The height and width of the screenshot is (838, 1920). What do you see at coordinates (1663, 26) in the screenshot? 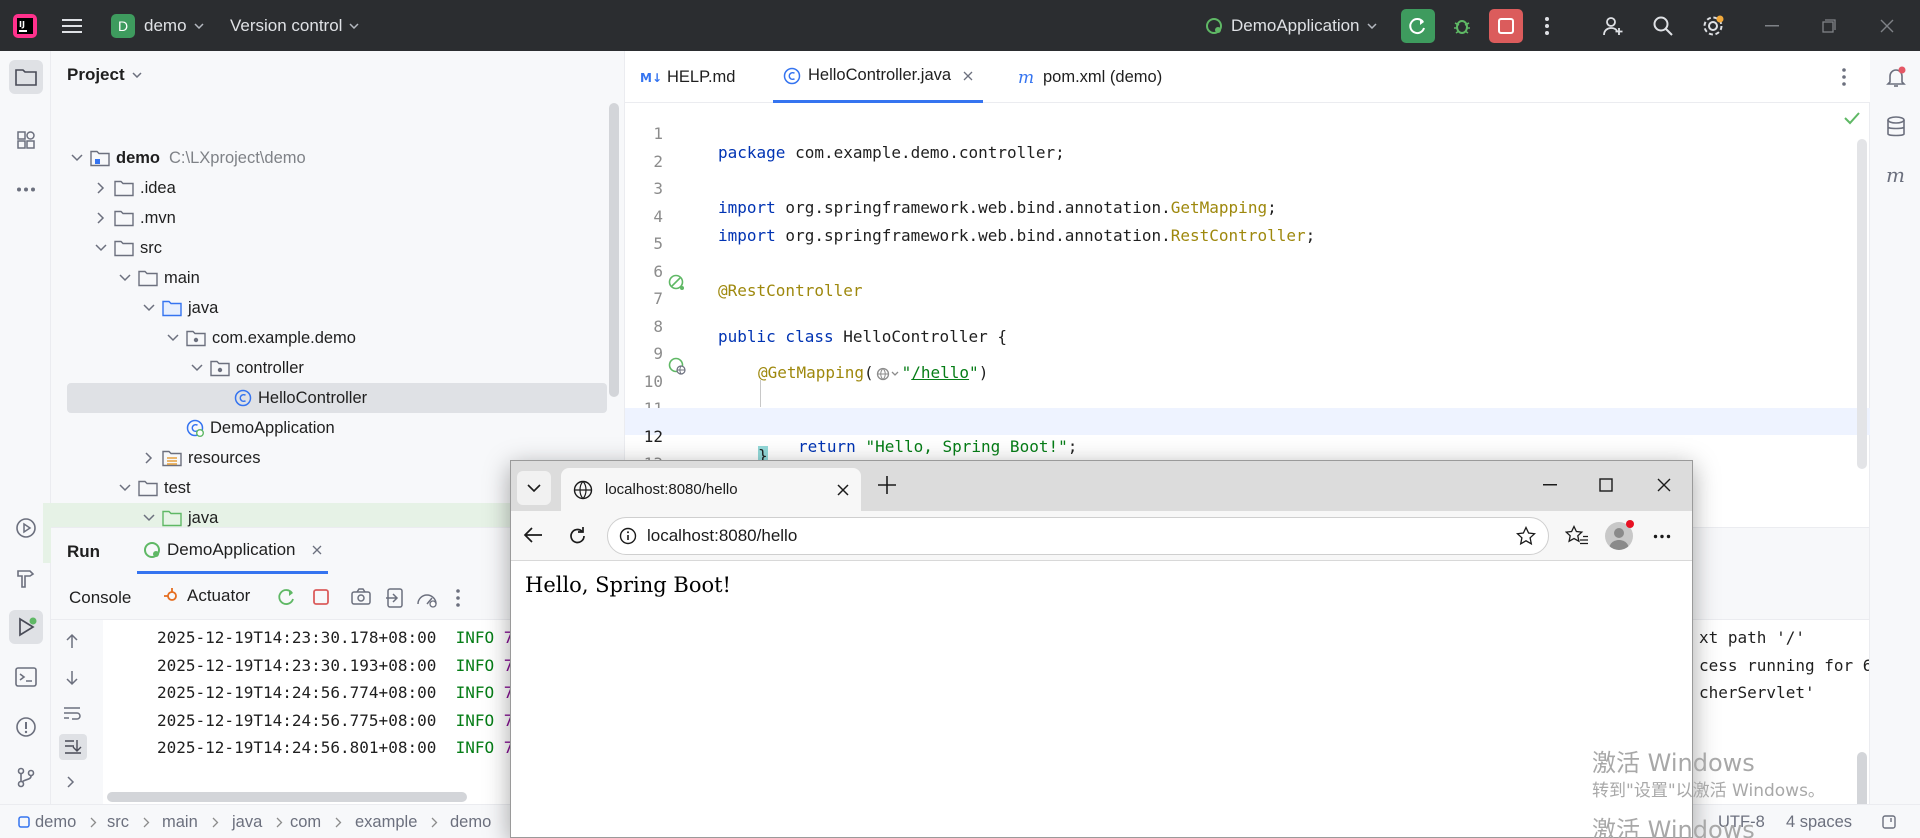
I see `search-icon` at bounding box center [1663, 26].